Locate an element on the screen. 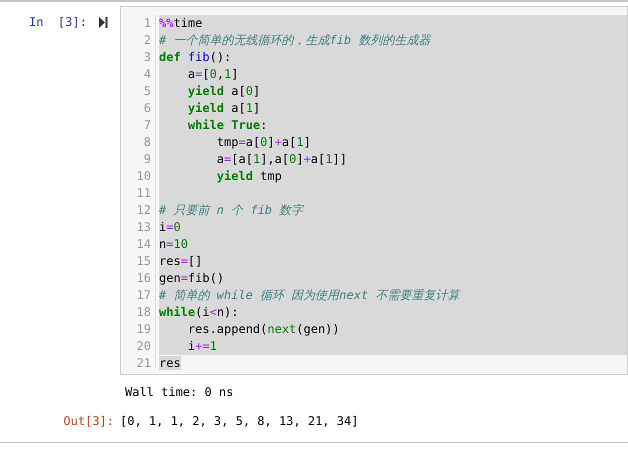  line-number: 17 is located at coordinates (143, 295).